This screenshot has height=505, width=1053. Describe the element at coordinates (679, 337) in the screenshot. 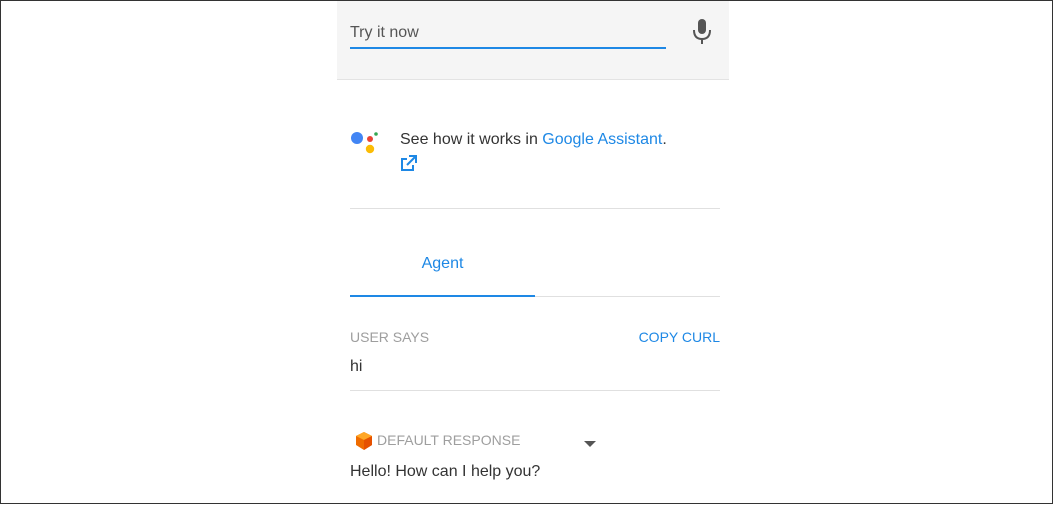

I see `copy-curl-button: COPY CURL` at that location.